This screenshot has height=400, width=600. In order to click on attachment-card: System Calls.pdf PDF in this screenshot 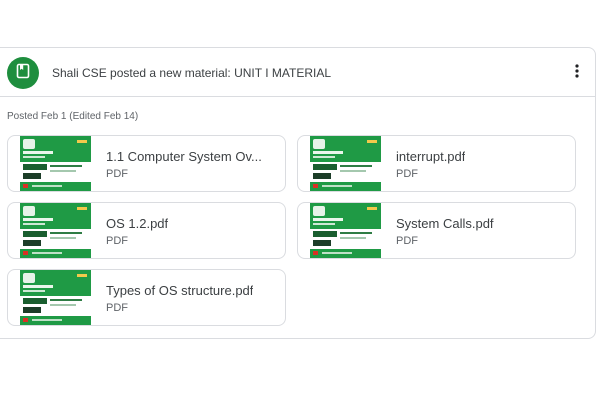, I will do `click(436, 230)`.